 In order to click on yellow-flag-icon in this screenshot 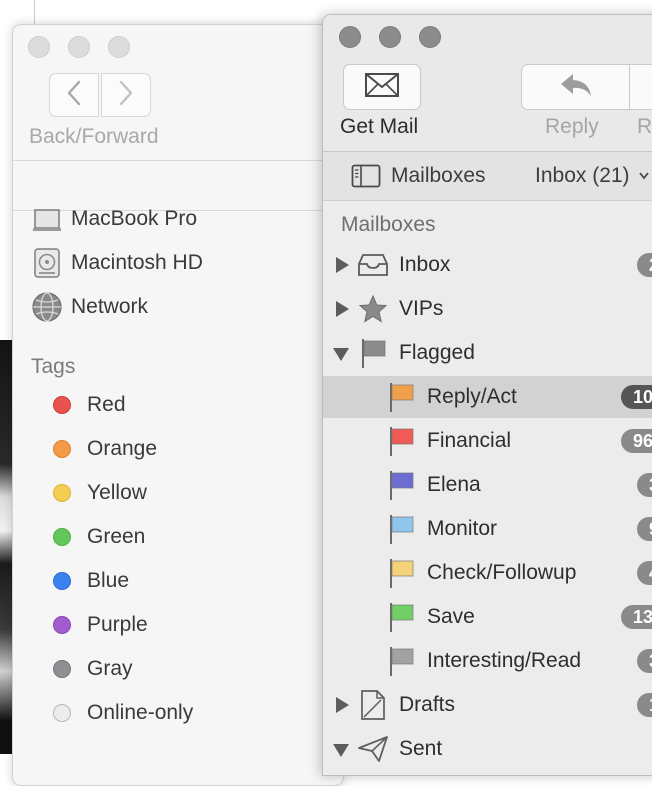, I will do `click(401, 573)`.